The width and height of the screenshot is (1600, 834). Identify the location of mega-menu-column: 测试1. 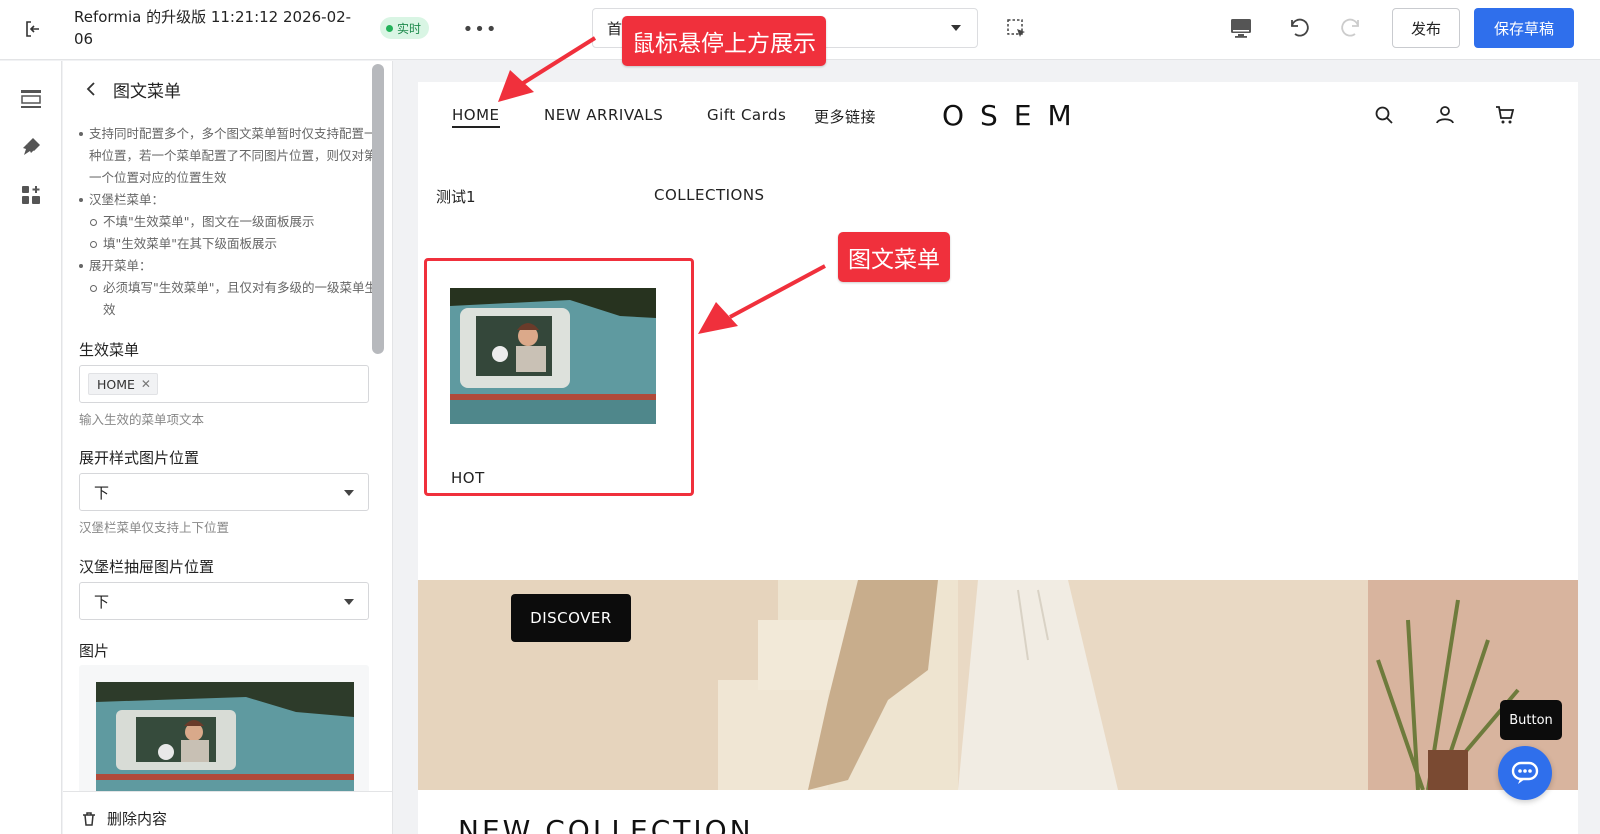
(456, 196).